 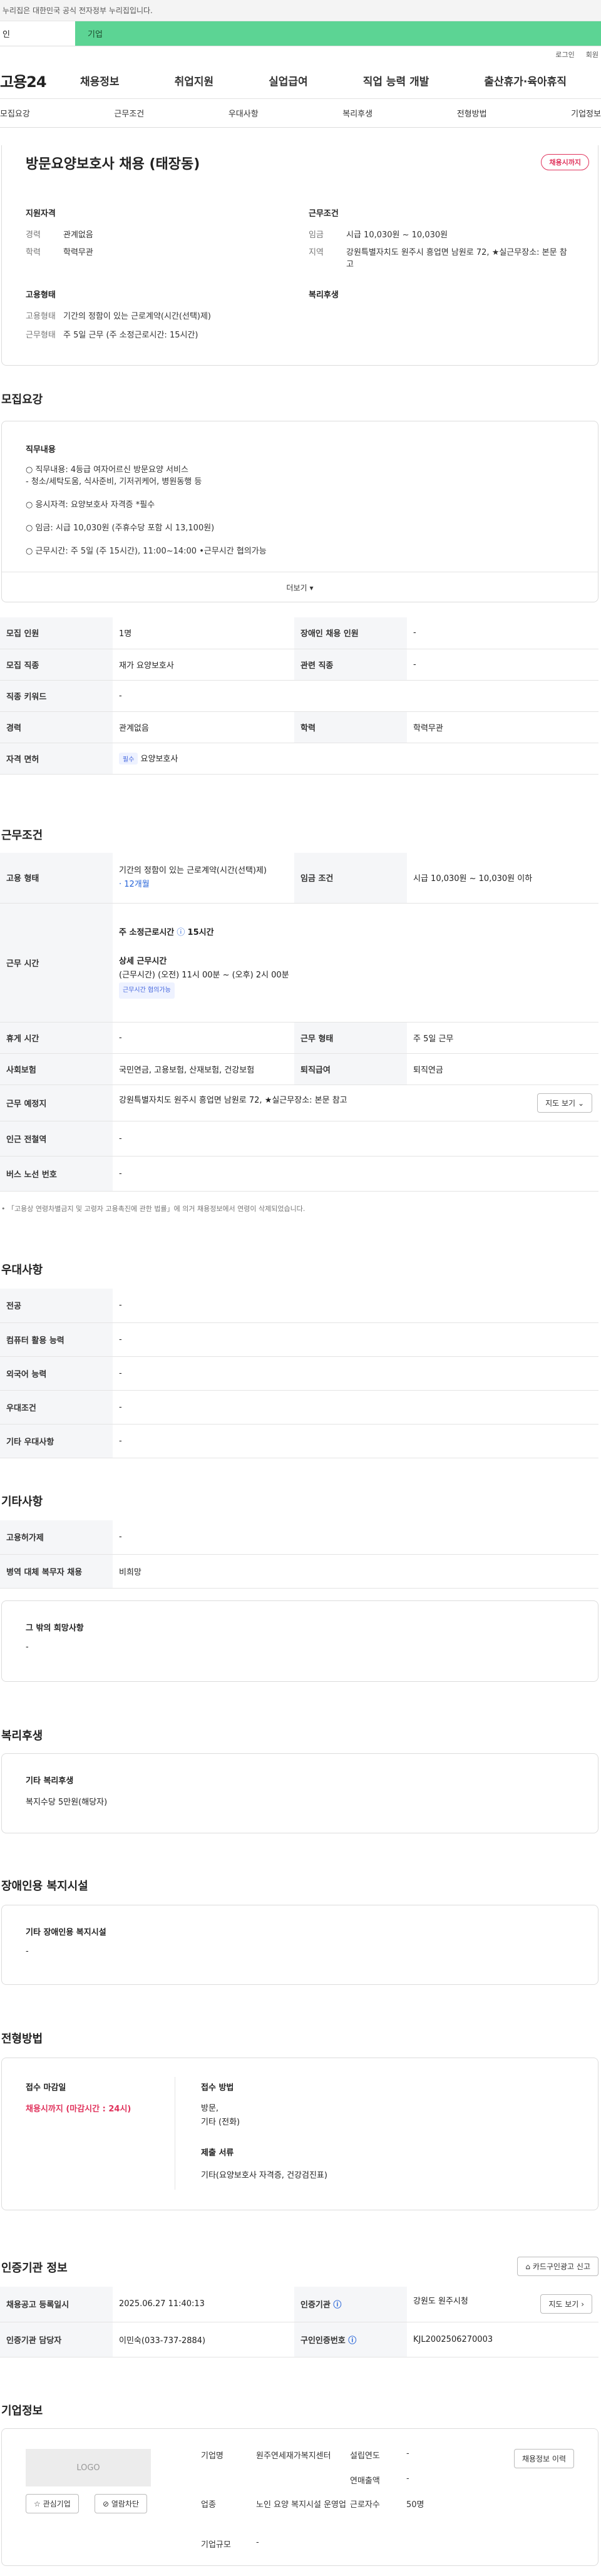 What do you see at coordinates (338, 33) in the screenshot?
I see `tab-company: 기업` at bounding box center [338, 33].